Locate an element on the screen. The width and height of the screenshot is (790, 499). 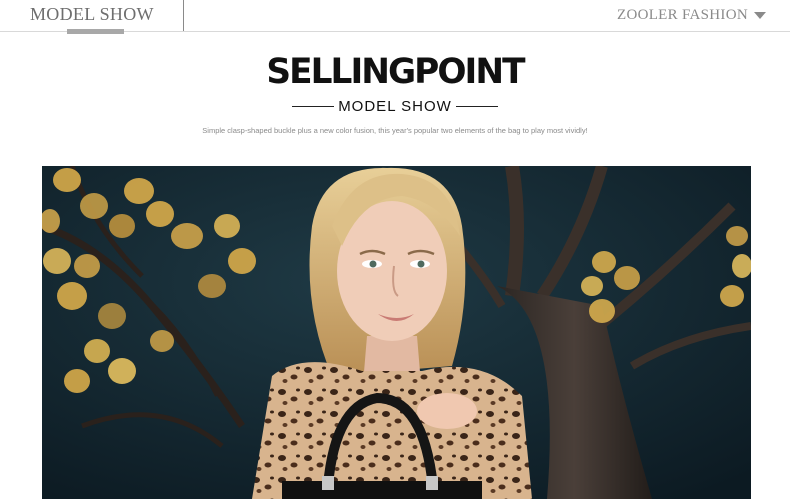
top-navigation-bar: MODEL SHOW ZOOLER FASHION is located at coordinates (395, 17).